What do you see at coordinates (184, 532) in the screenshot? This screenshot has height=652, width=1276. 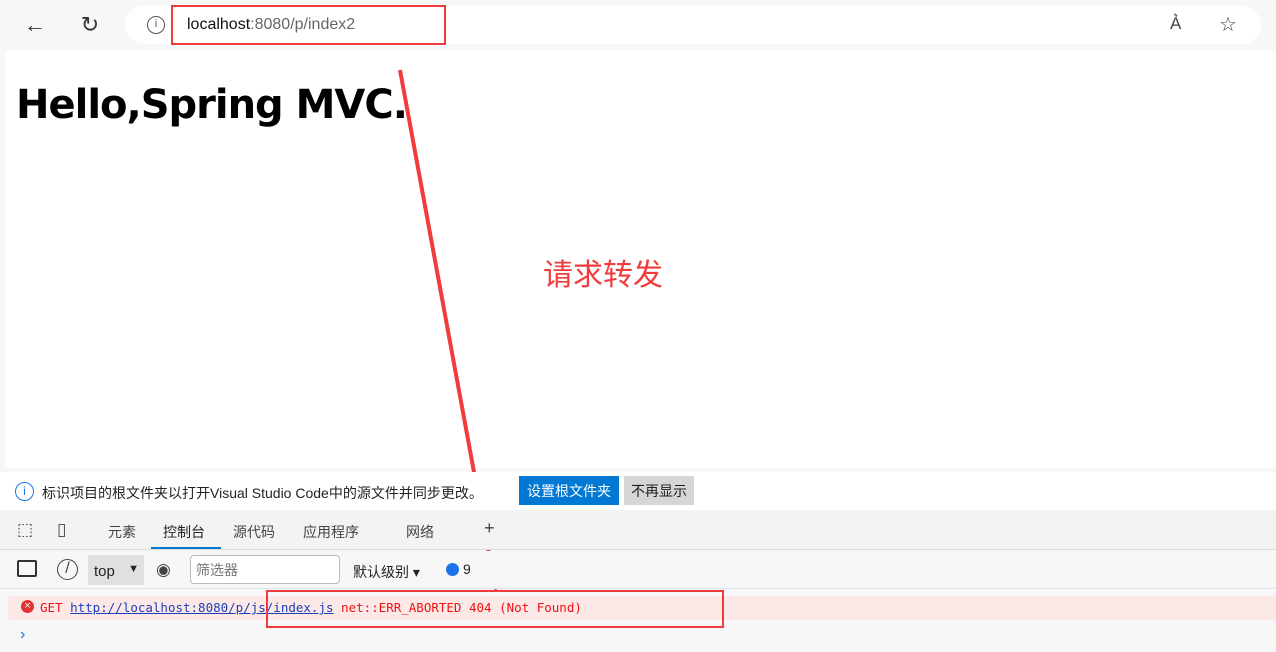 I see `tab-console: 控制台` at bounding box center [184, 532].